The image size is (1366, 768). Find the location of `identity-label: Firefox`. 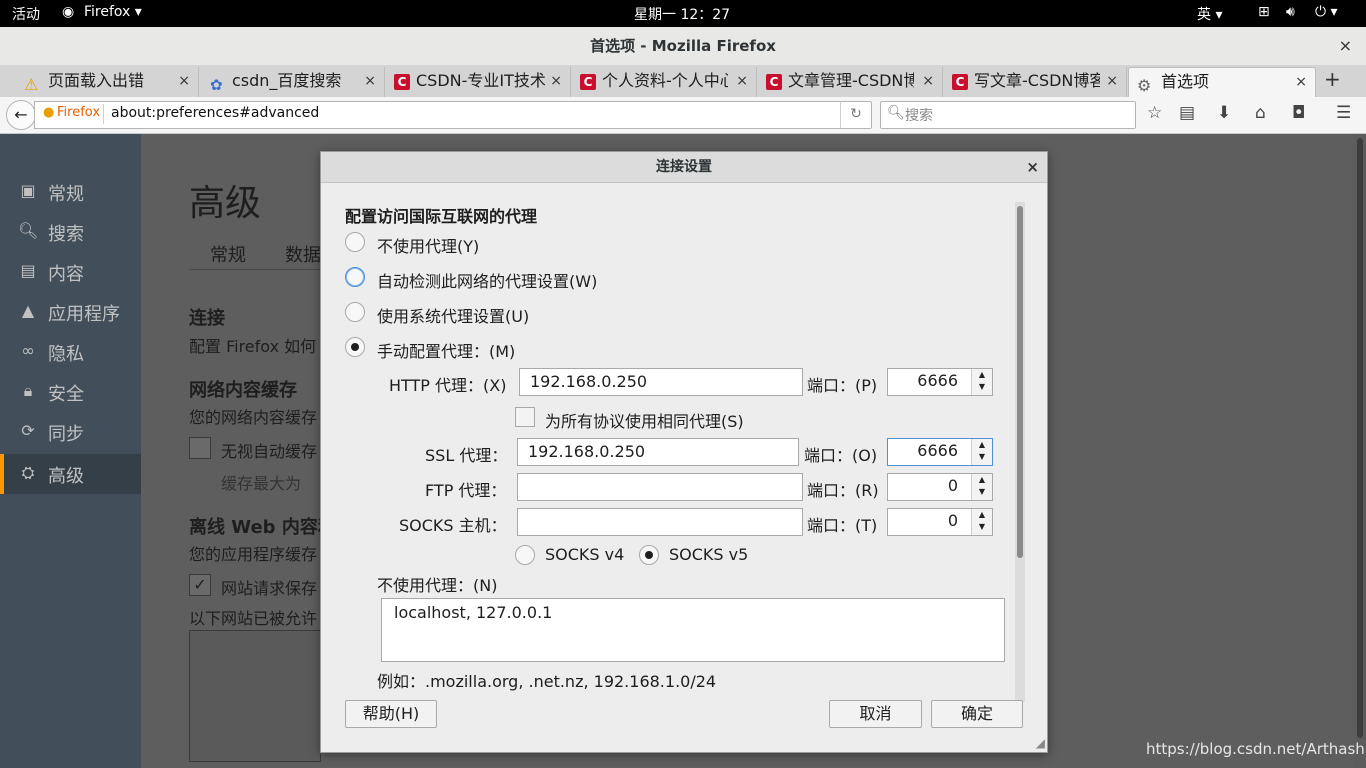

identity-label: Firefox is located at coordinates (78, 112).